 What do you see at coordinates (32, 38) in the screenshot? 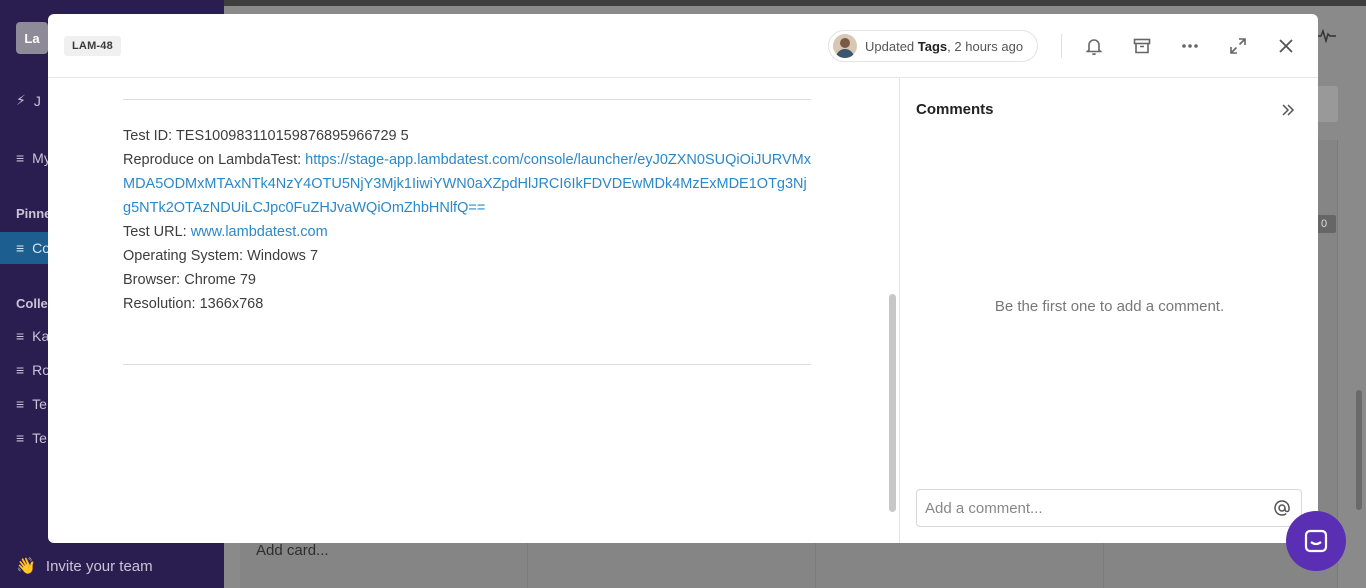
I see `workspace-logo: La` at bounding box center [32, 38].